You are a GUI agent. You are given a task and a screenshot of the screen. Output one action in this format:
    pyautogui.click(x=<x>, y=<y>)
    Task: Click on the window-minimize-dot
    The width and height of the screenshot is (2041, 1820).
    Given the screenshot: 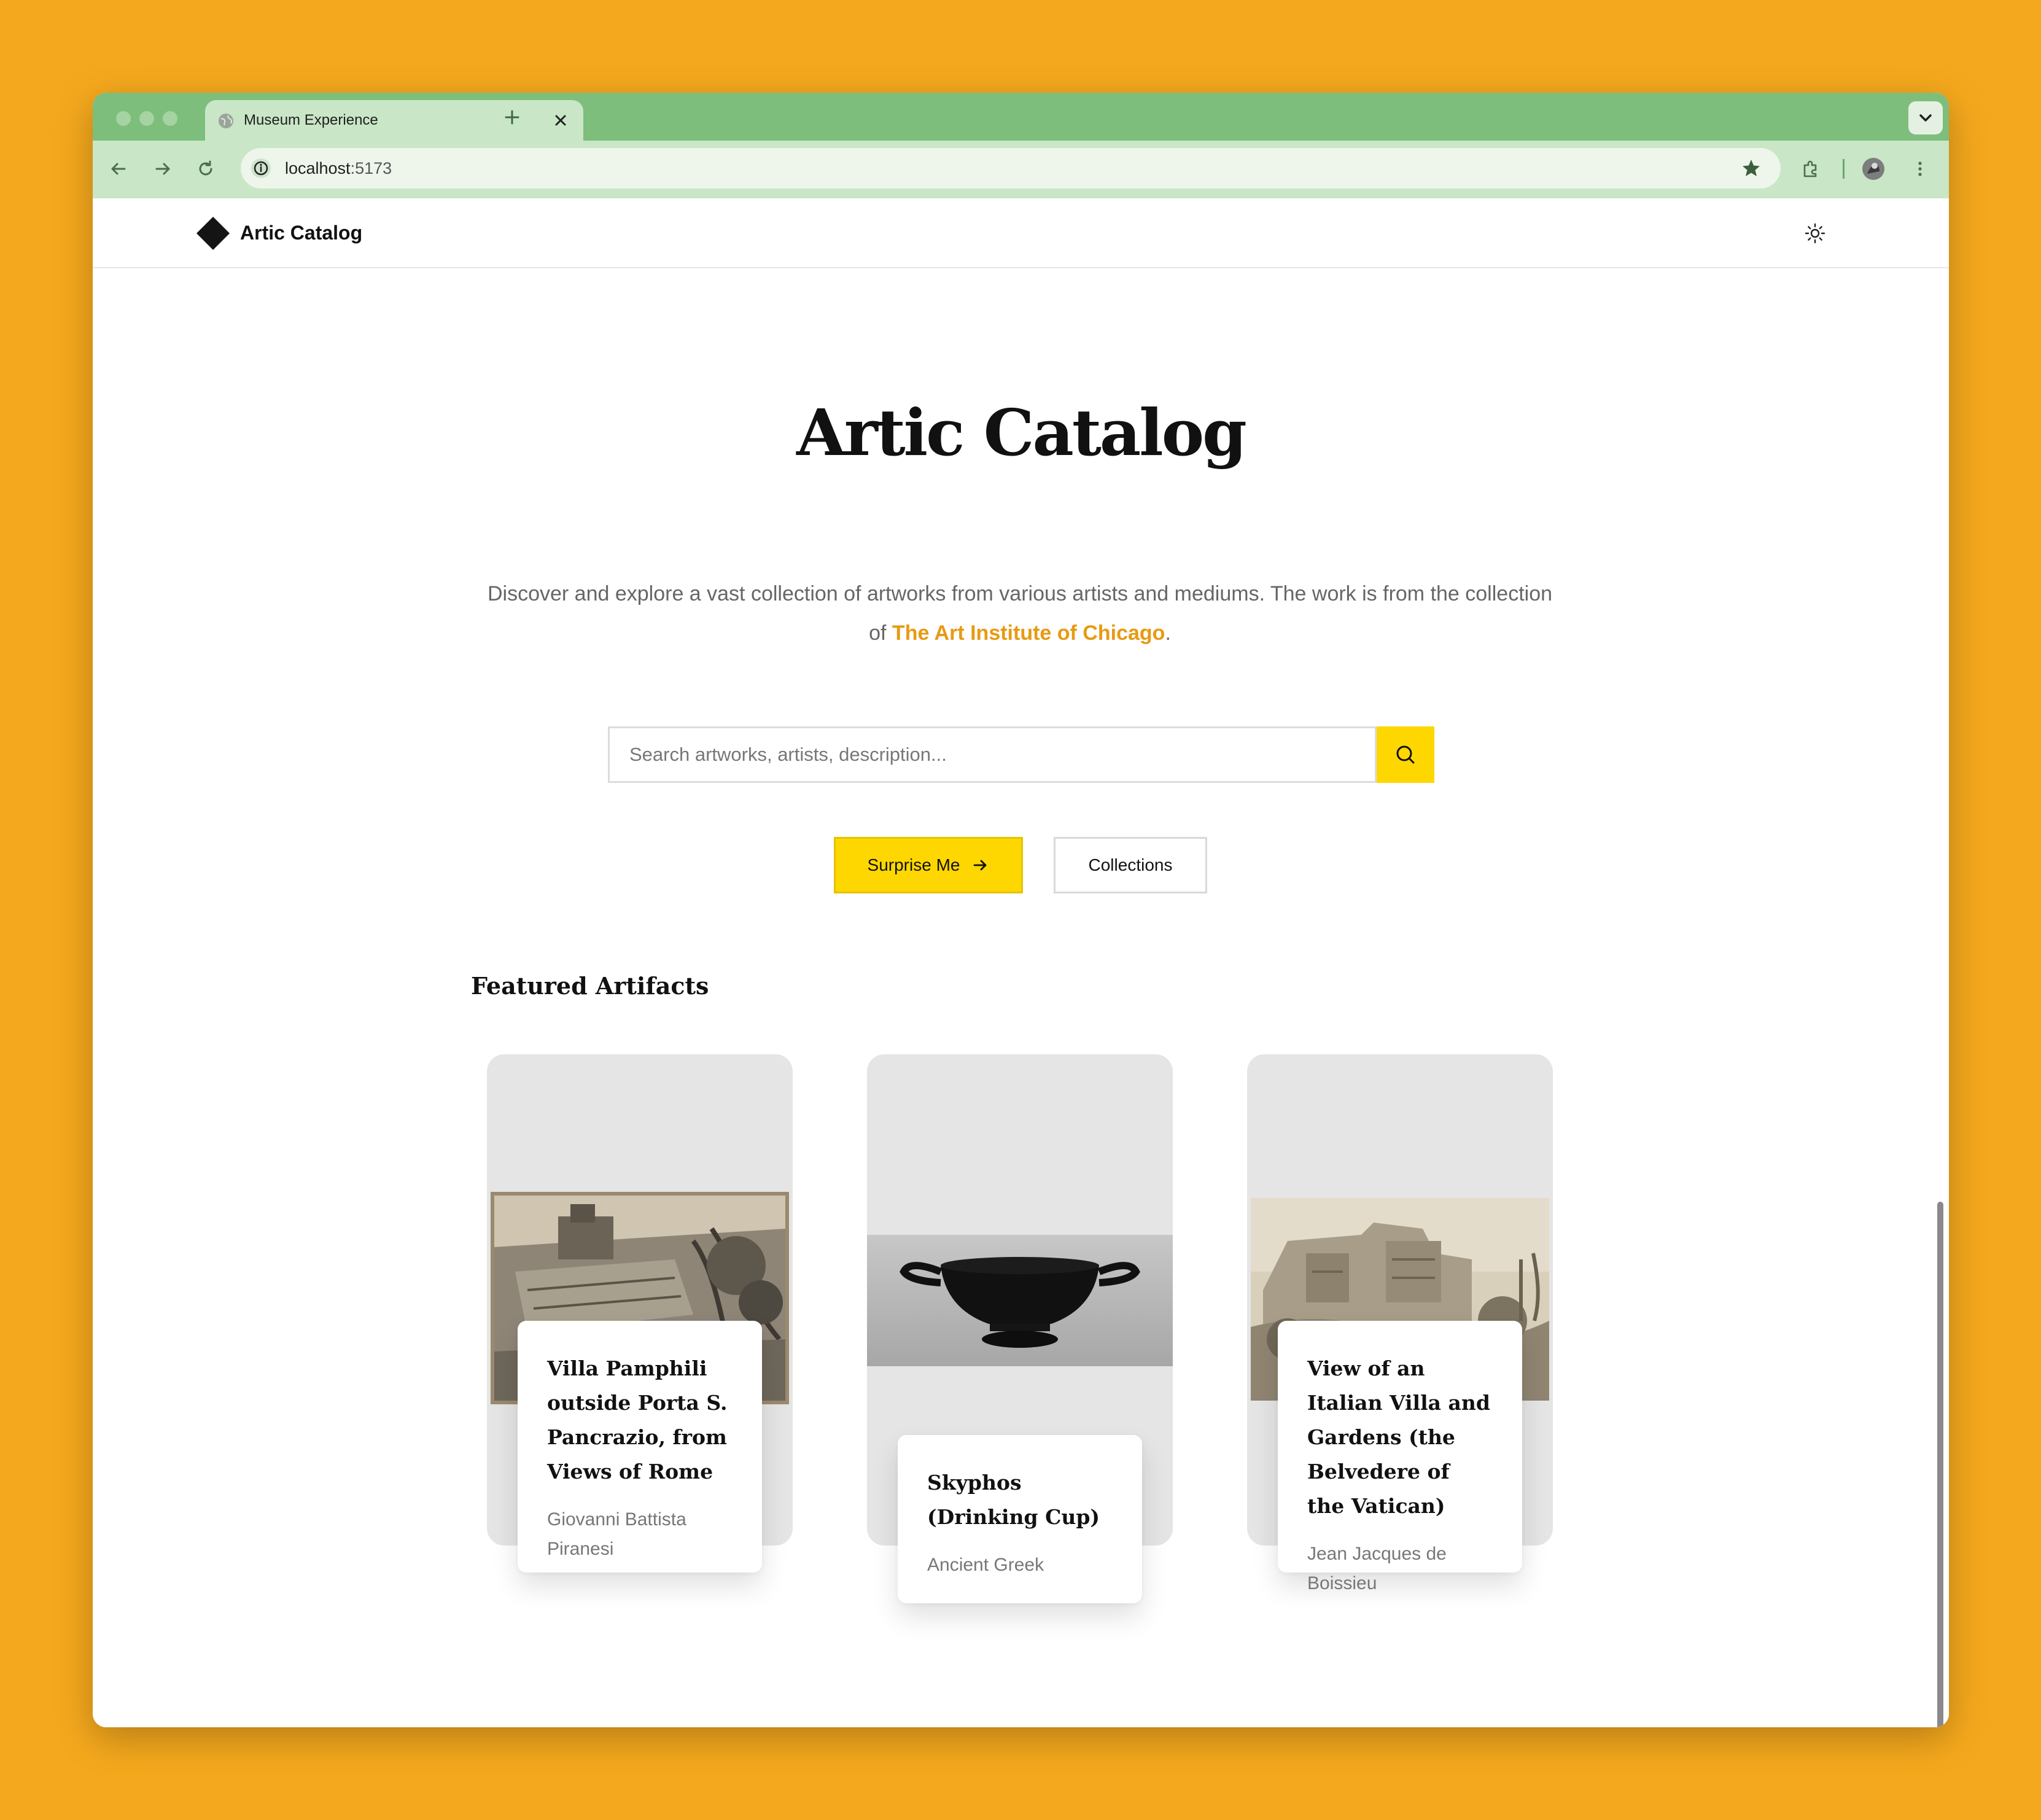 What is the action you would take?
    pyautogui.click(x=146, y=119)
    